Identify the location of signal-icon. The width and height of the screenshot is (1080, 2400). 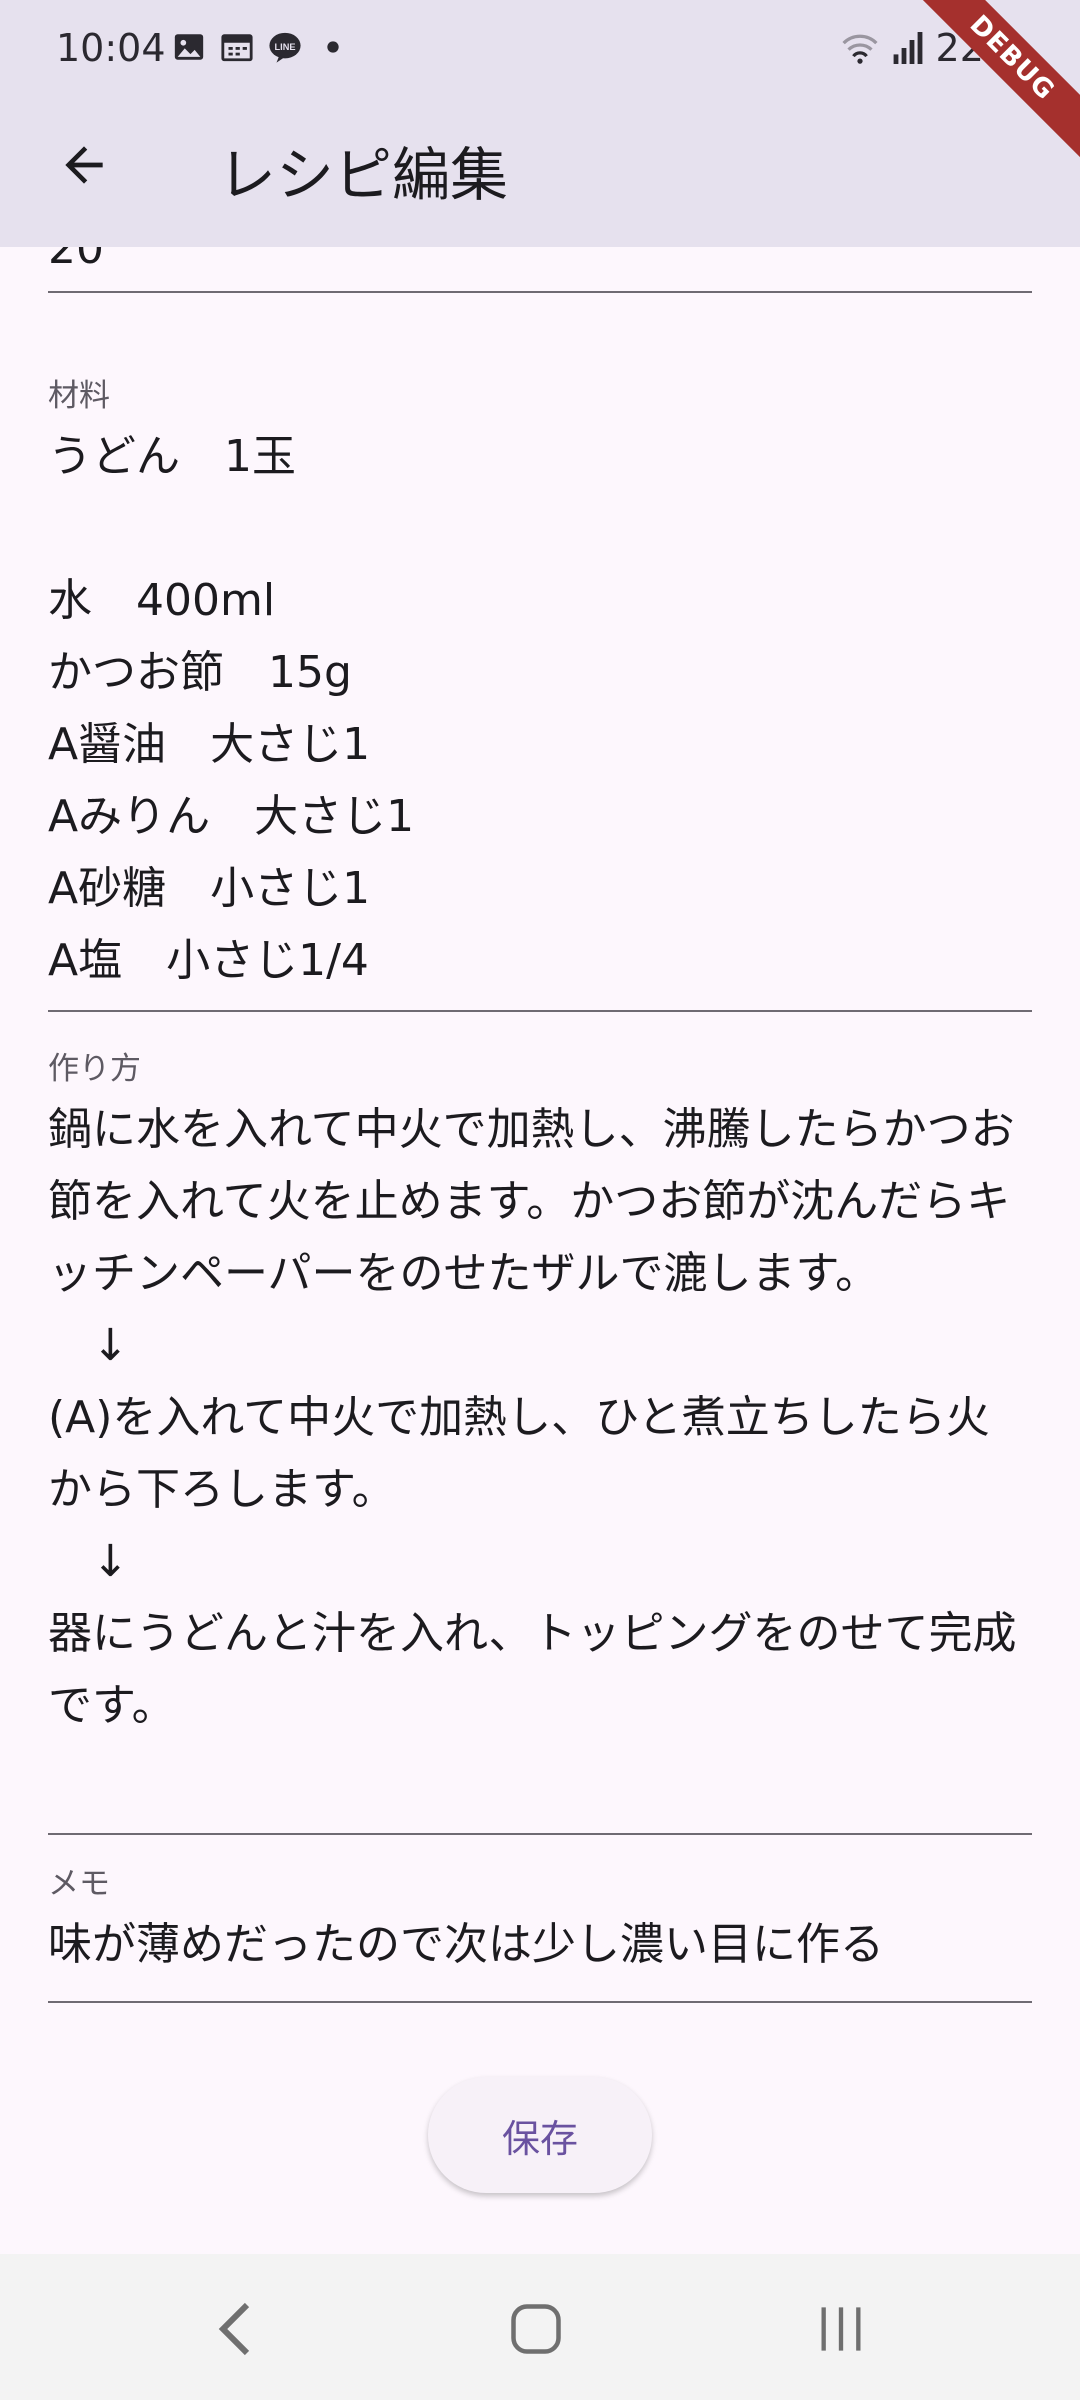
(907, 48).